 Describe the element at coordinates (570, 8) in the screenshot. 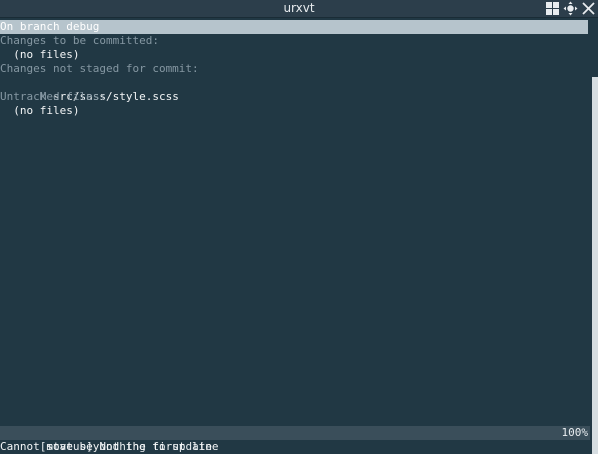

I see `move-arrows-icon` at that location.